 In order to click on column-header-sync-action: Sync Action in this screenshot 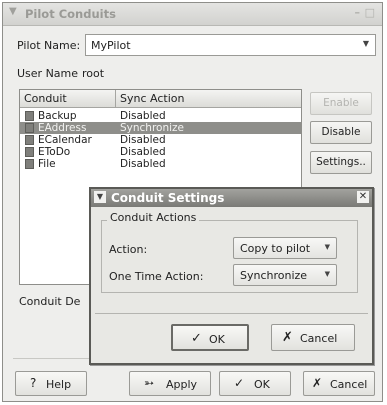, I will do `click(152, 98)`.